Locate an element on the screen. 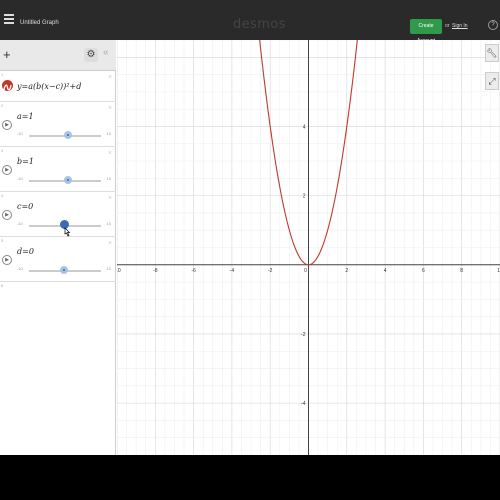 The width and height of the screenshot is (500, 500). menu-icon is located at coordinates (9, 19).